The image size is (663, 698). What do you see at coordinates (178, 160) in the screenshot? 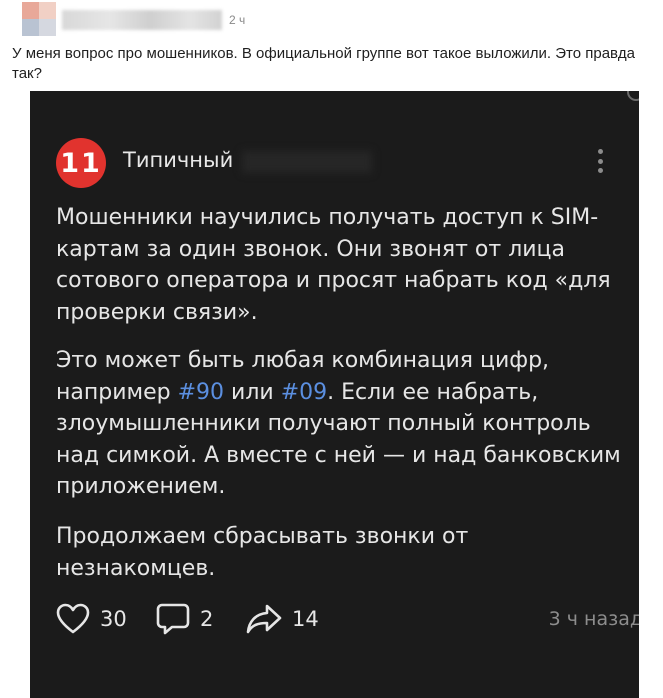
I see `channel-name: Типичный` at bounding box center [178, 160].